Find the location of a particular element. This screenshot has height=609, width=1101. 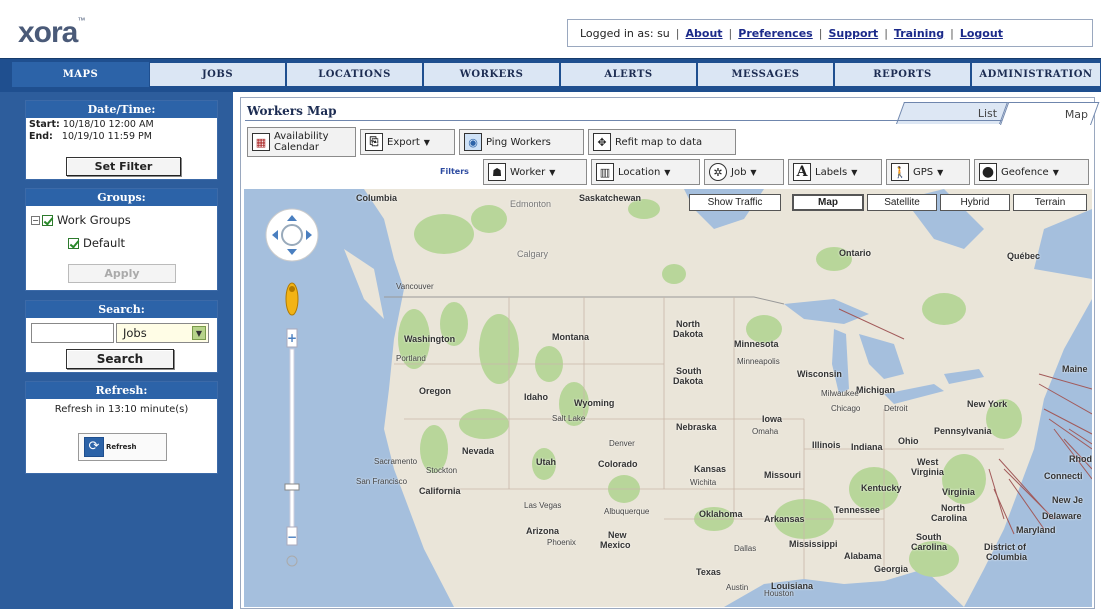

refit-map-button: ✥ Refit map to data is located at coordinates (662, 142).